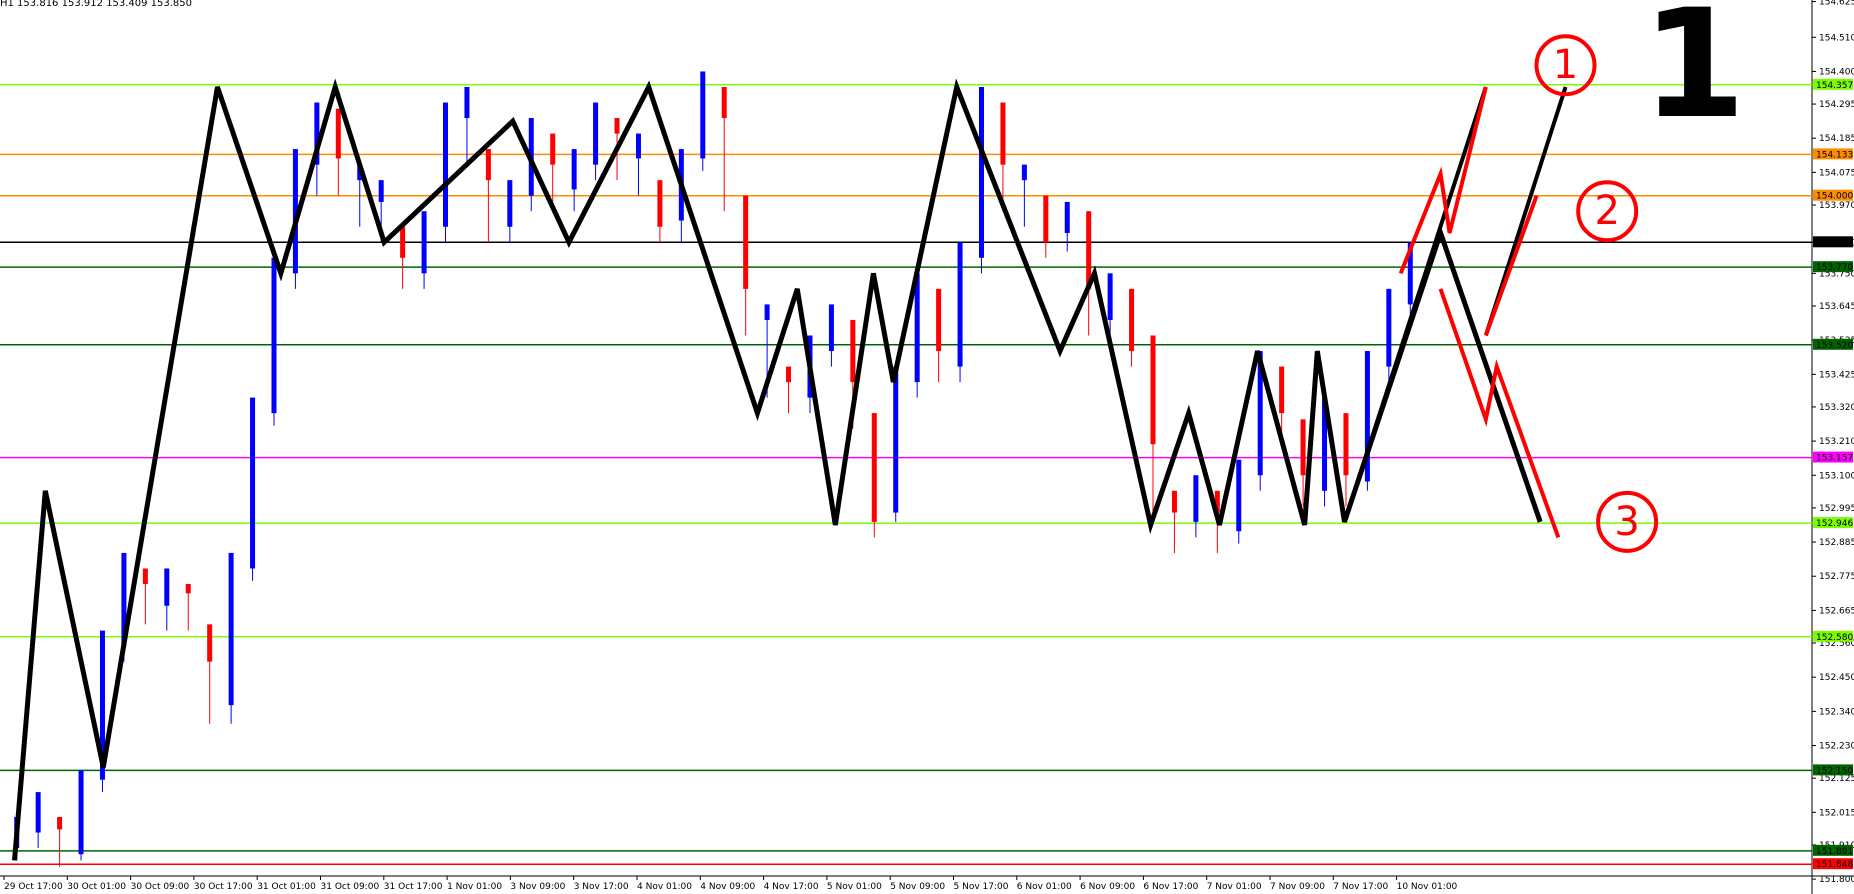  I want to click on ohlc-readout: H1 153.816 153.912 153.409 153.850, so click(96, 4).